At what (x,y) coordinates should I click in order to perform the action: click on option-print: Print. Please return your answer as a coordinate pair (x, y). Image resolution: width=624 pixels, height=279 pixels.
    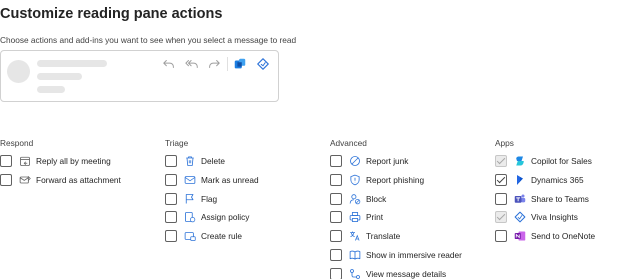
    Looking at the image, I should click on (410, 219).